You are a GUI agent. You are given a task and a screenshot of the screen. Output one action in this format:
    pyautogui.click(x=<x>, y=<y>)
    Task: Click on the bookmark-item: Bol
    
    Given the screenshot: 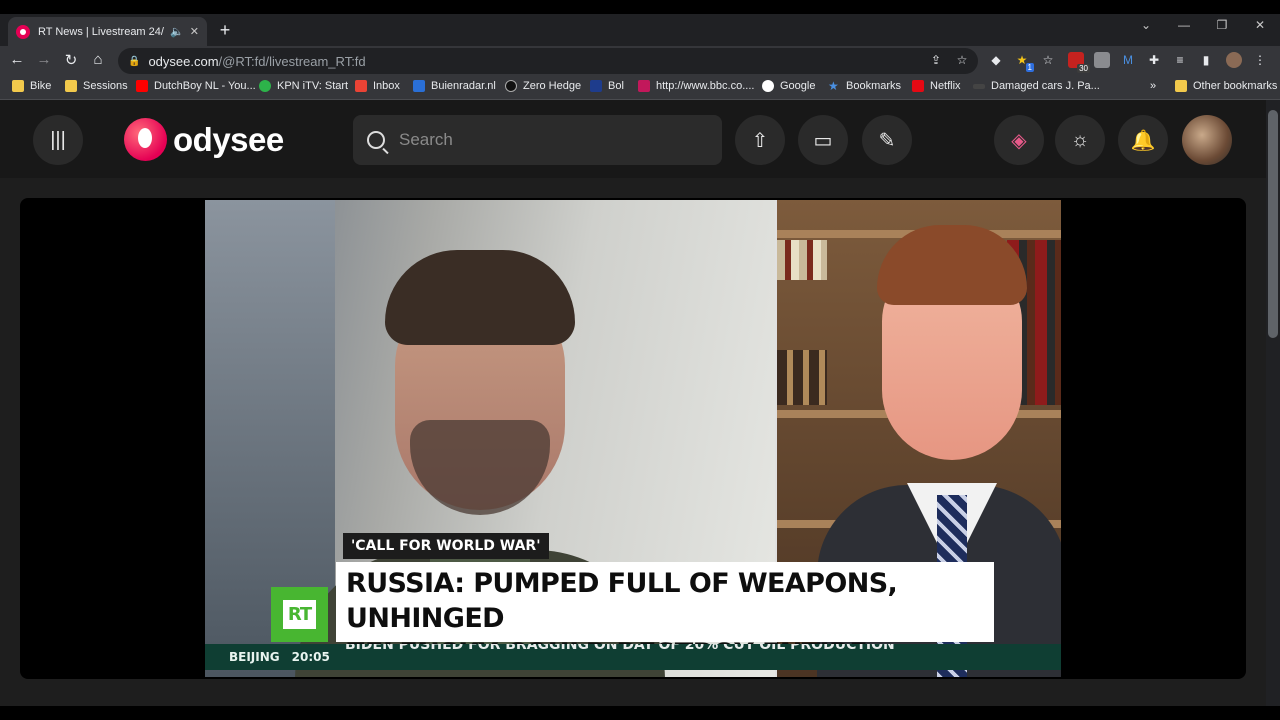 What is the action you would take?
    pyautogui.click(x=607, y=86)
    